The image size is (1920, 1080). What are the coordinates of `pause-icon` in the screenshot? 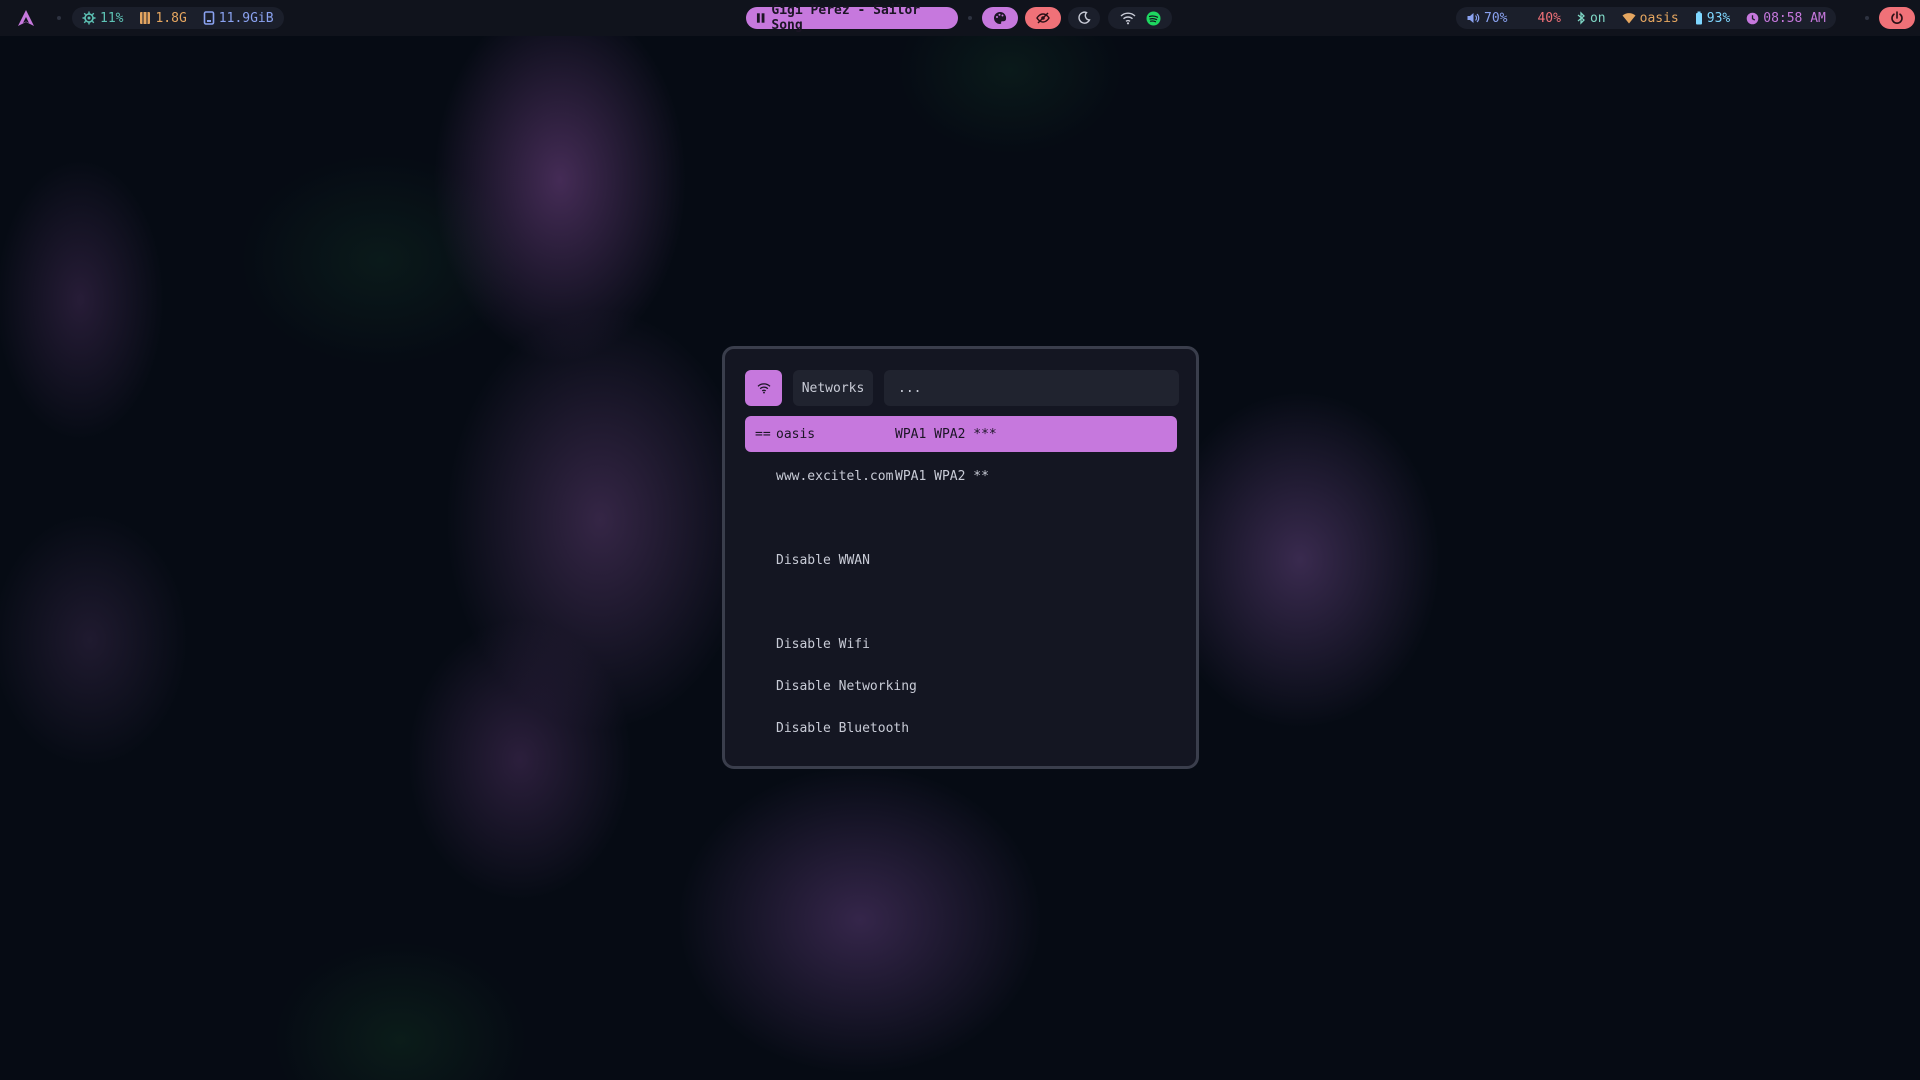 It's located at (760, 18).